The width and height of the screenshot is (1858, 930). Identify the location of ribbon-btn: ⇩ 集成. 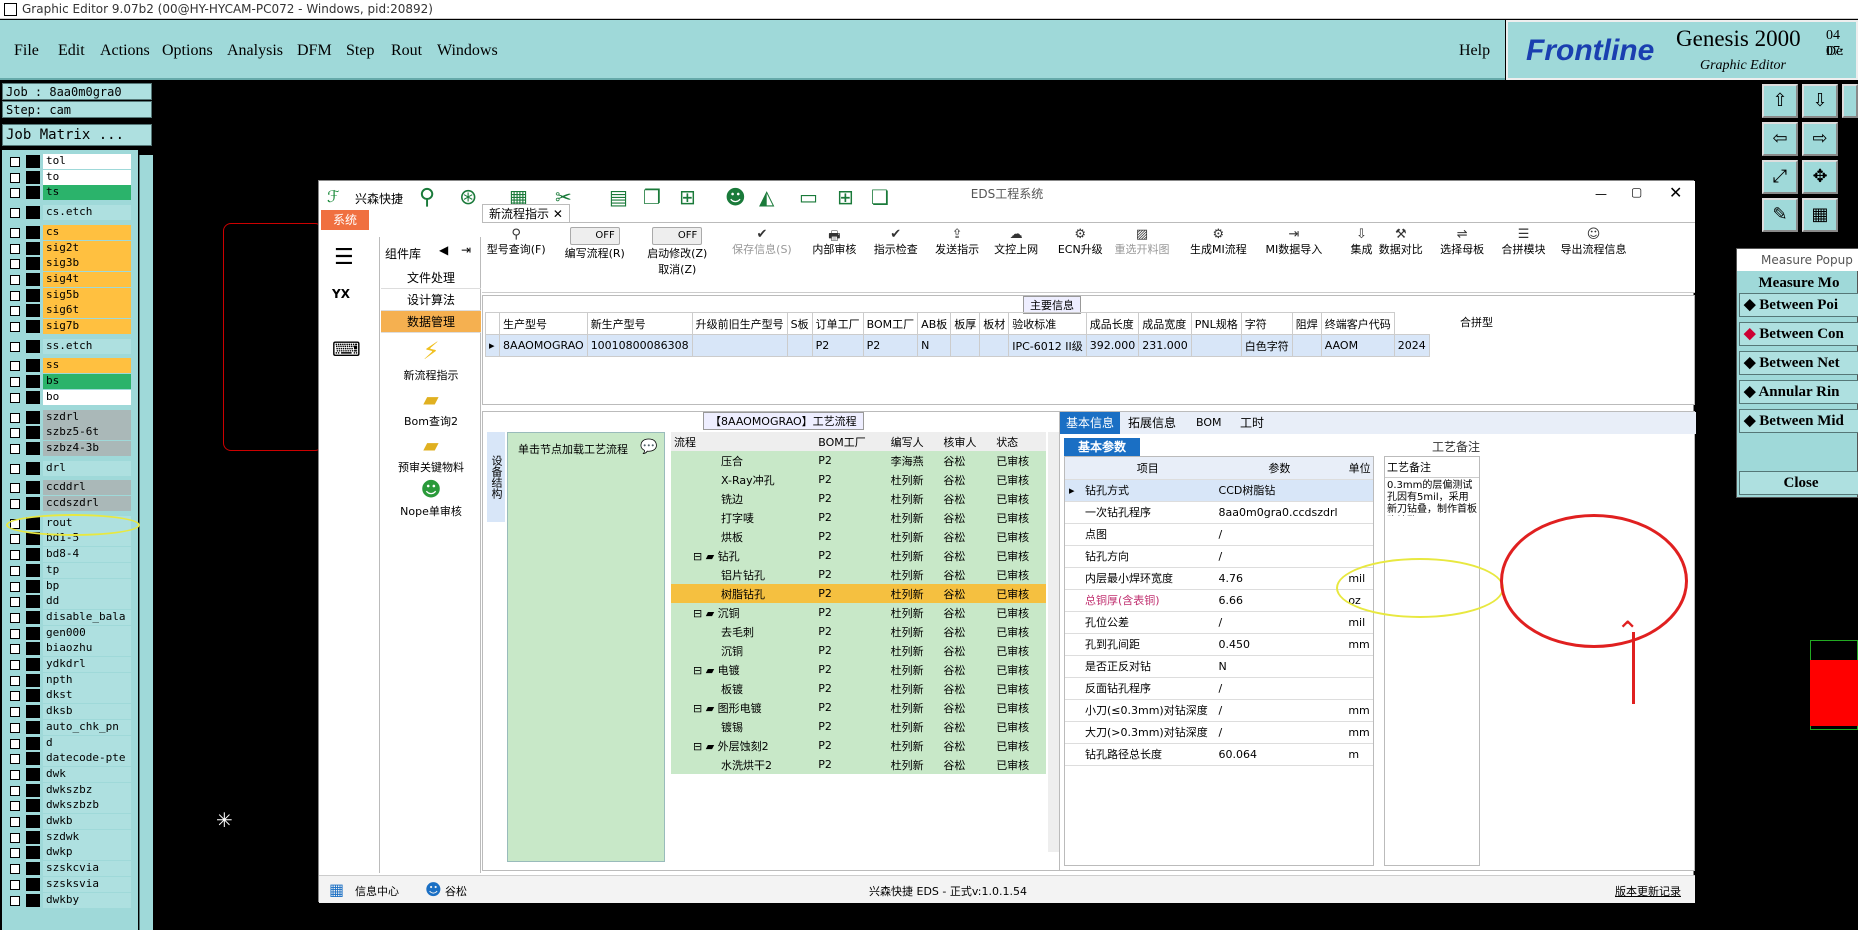
(1361, 242).